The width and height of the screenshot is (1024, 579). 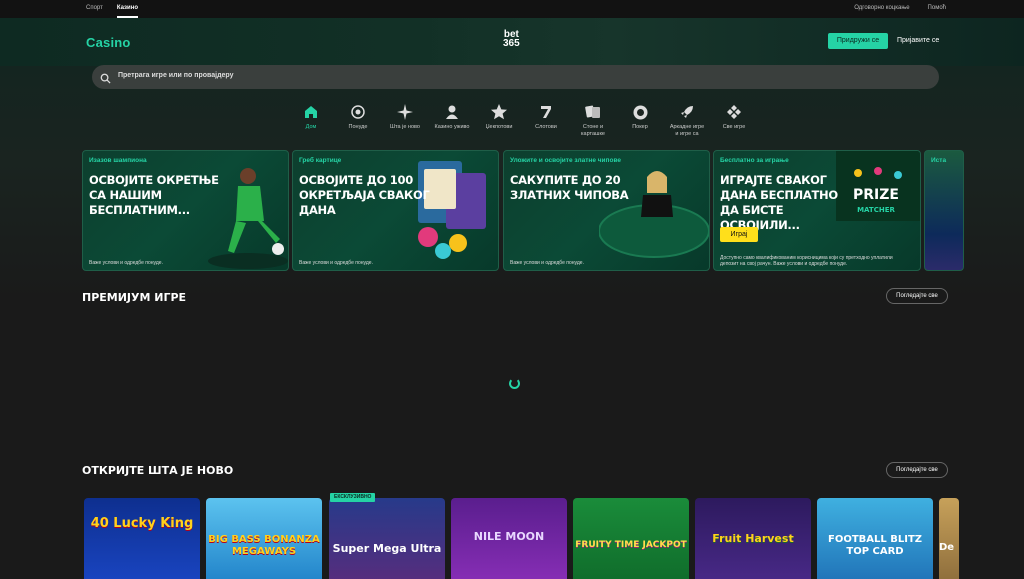 What do you see at coordinates (134, 297) in the screenshot?
I see `premium-games-title: ПРЕМИЈУМ ИГРЕ` at bounding box center [134, 297].